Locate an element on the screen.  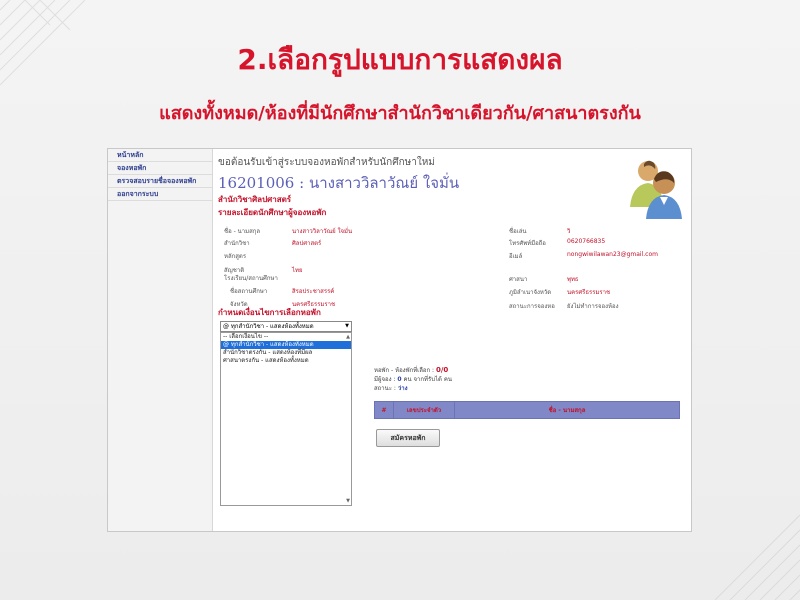
sidebar-item-check-booking: ตรวจสอบรายชื่อจองหอพัก is located at coordinates (160, 181).